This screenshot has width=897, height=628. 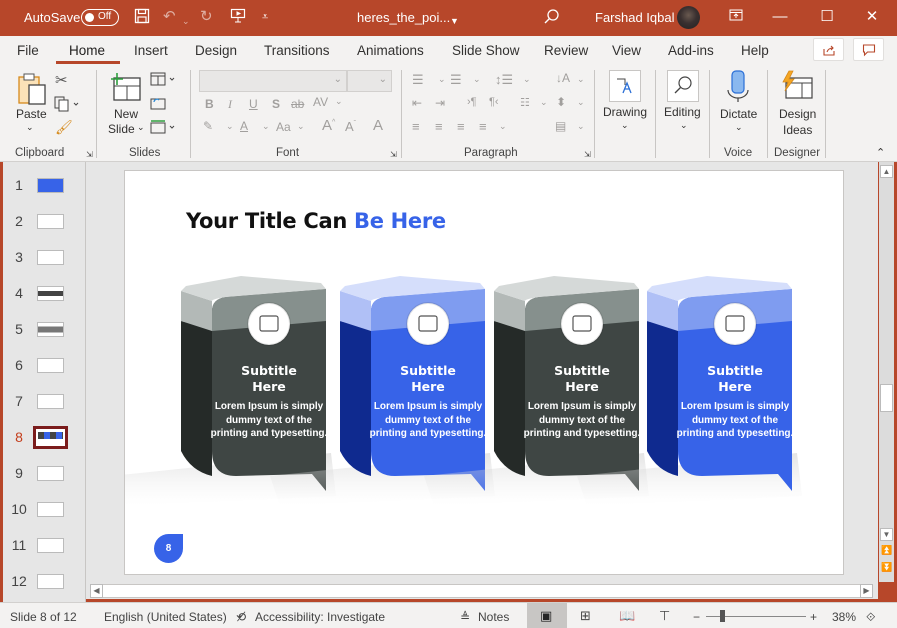 What do you see at coordinates (872, 17) in the screenshot?
I see `close-icon: ✕` at bounding box center [872, 17].